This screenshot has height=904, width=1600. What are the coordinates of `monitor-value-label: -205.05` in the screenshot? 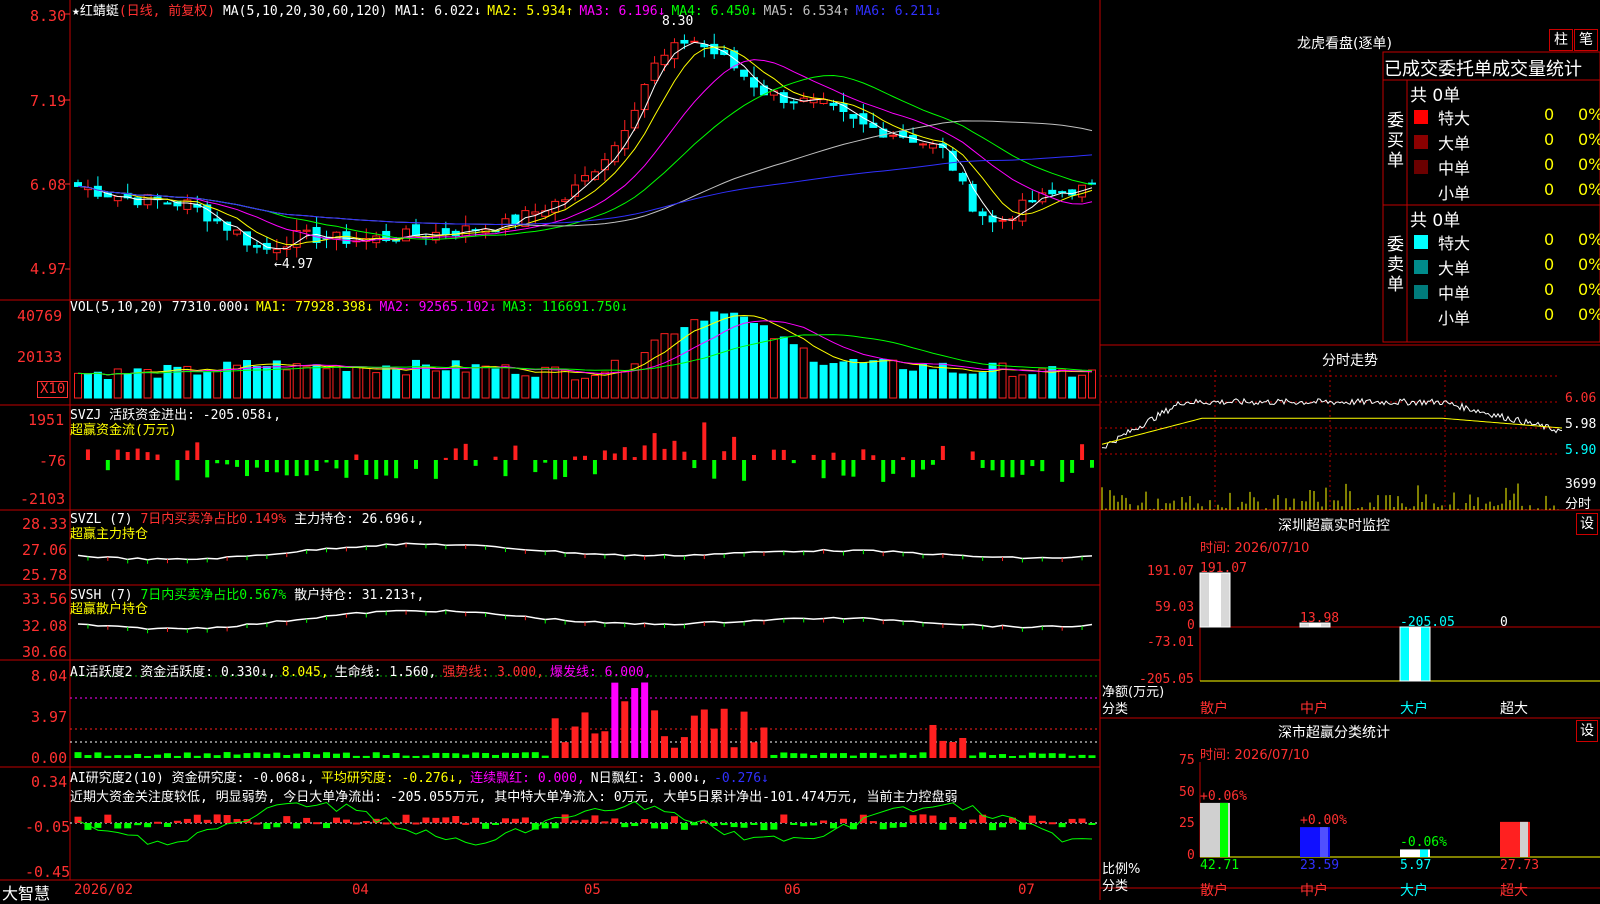 It's located at (1427, 622).